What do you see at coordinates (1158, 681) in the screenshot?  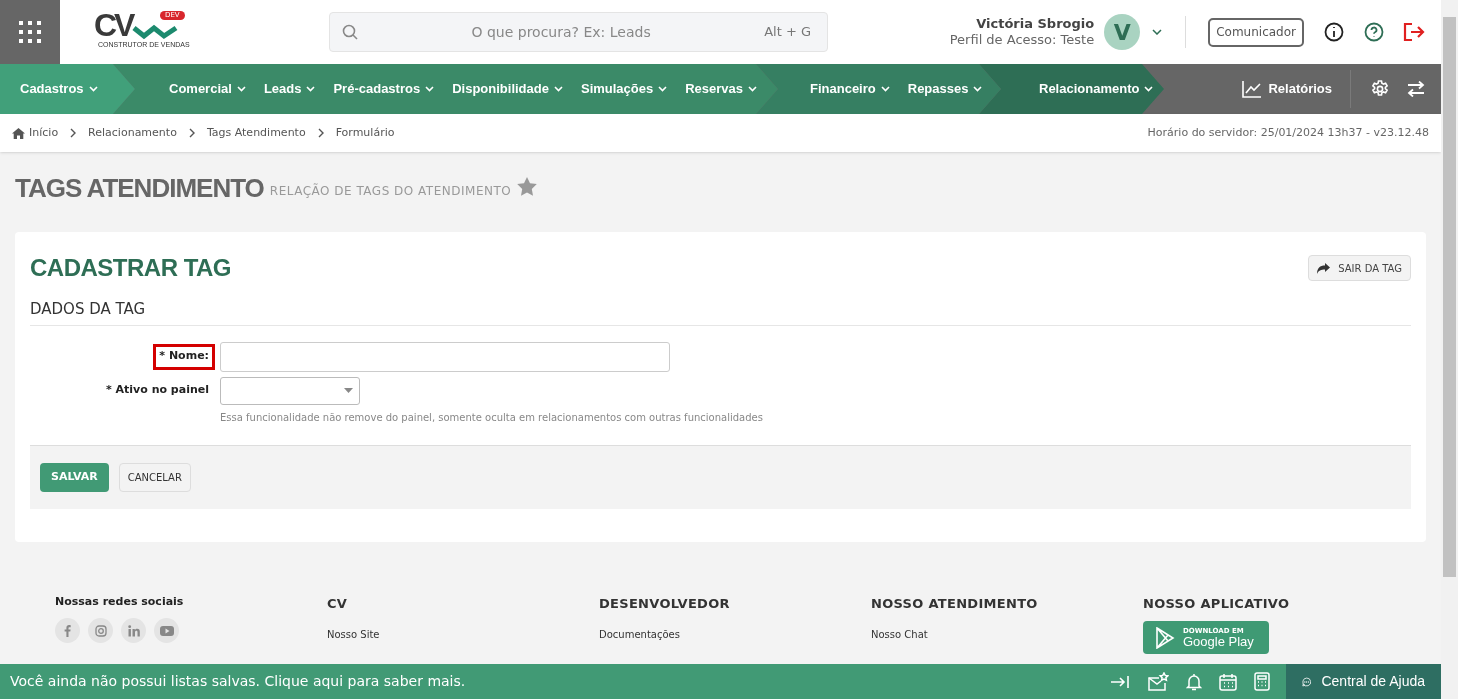 I see `mail-star-icon` at bounding box center [1158, 681].